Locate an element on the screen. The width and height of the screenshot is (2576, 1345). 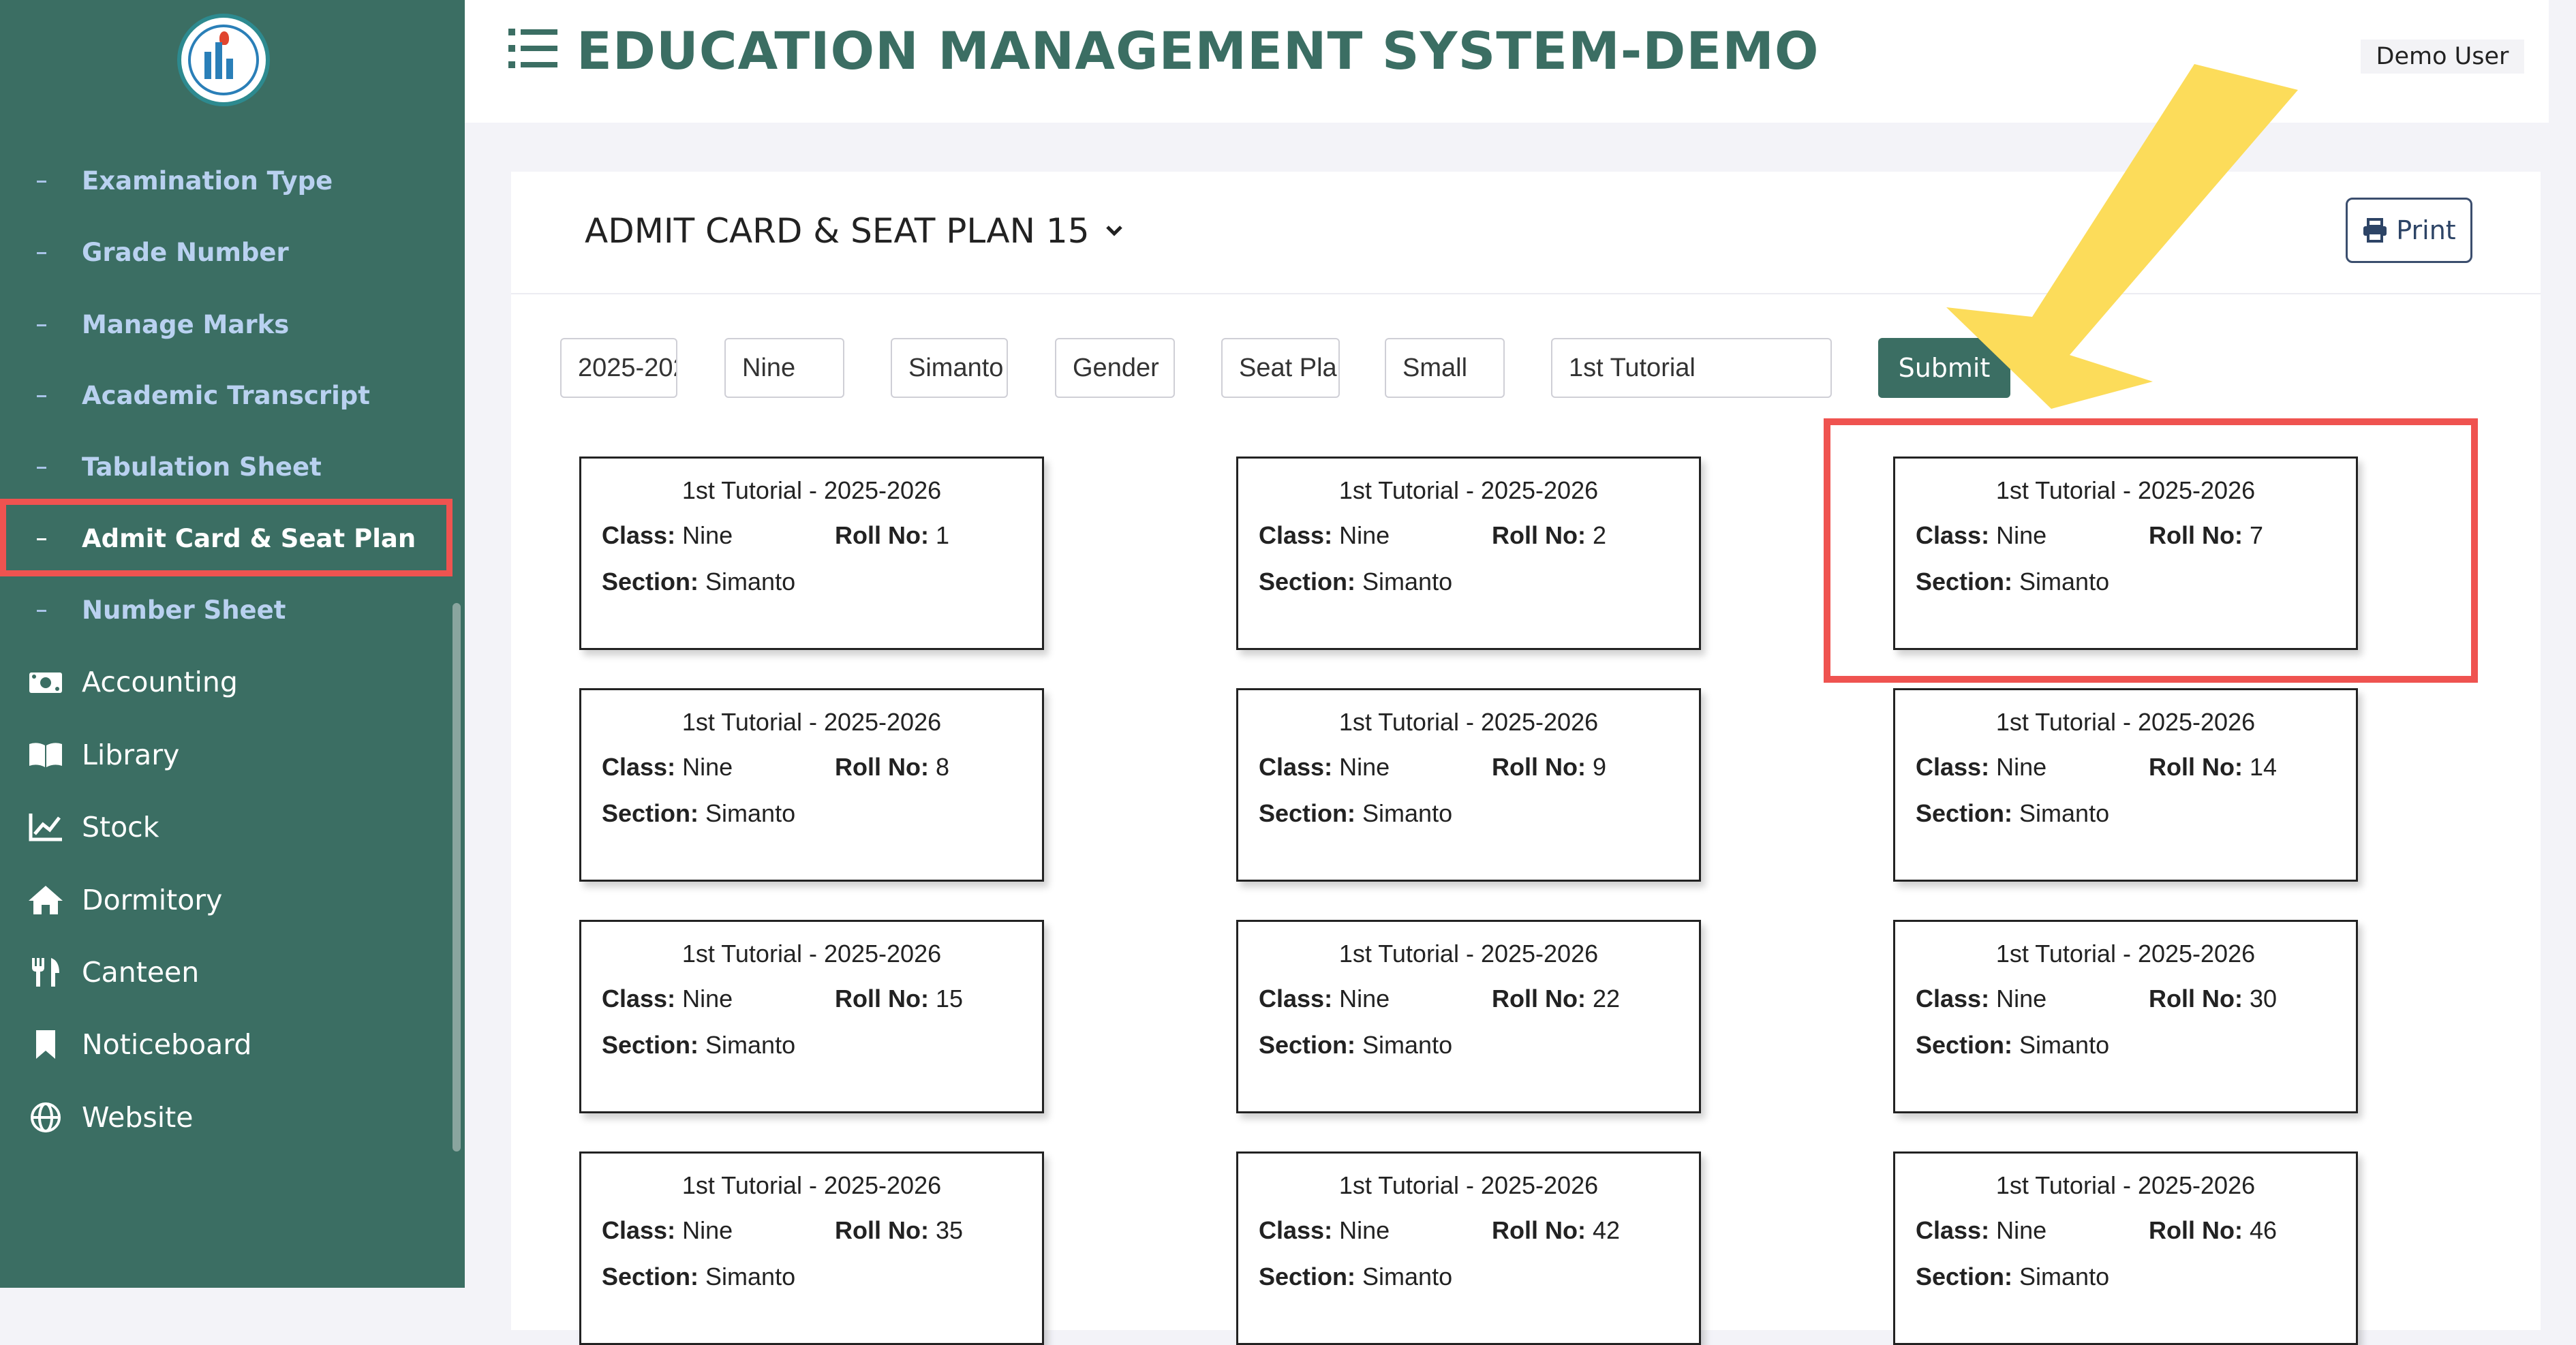
sidebar-subitem-label: Number Sheet is located at coordinates (184, 610).